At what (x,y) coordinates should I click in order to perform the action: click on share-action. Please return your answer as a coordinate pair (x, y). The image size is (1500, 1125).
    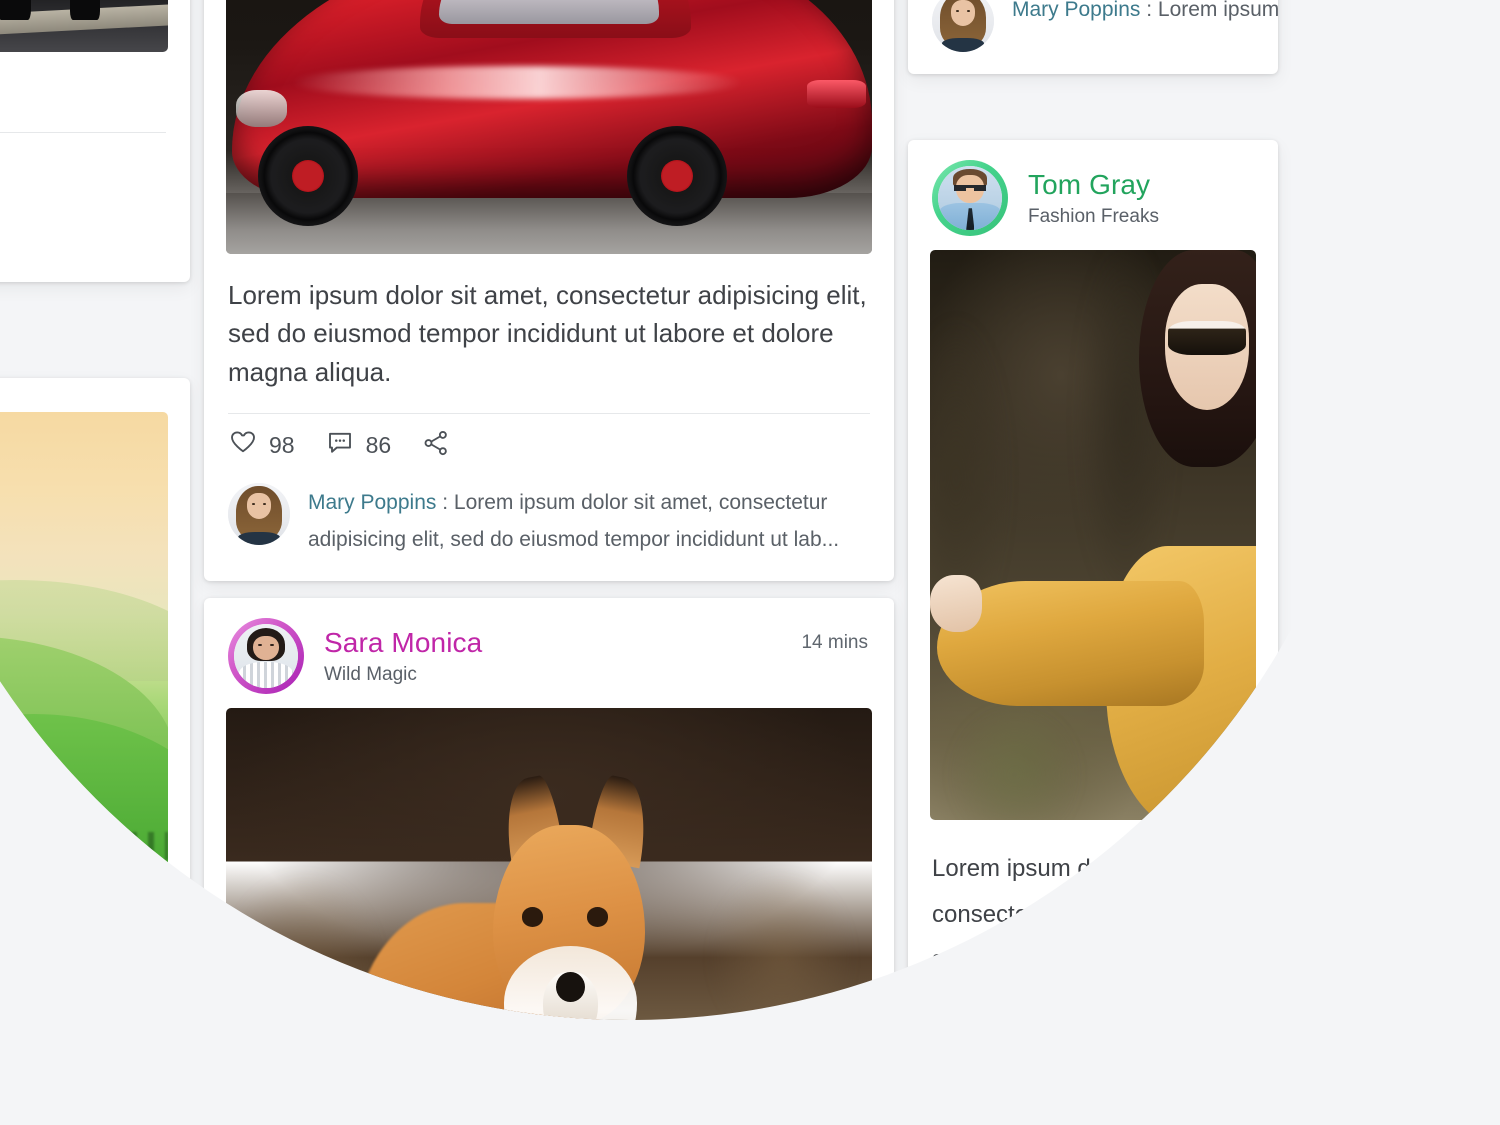
    Looking at the image, I should click on (436, 445).